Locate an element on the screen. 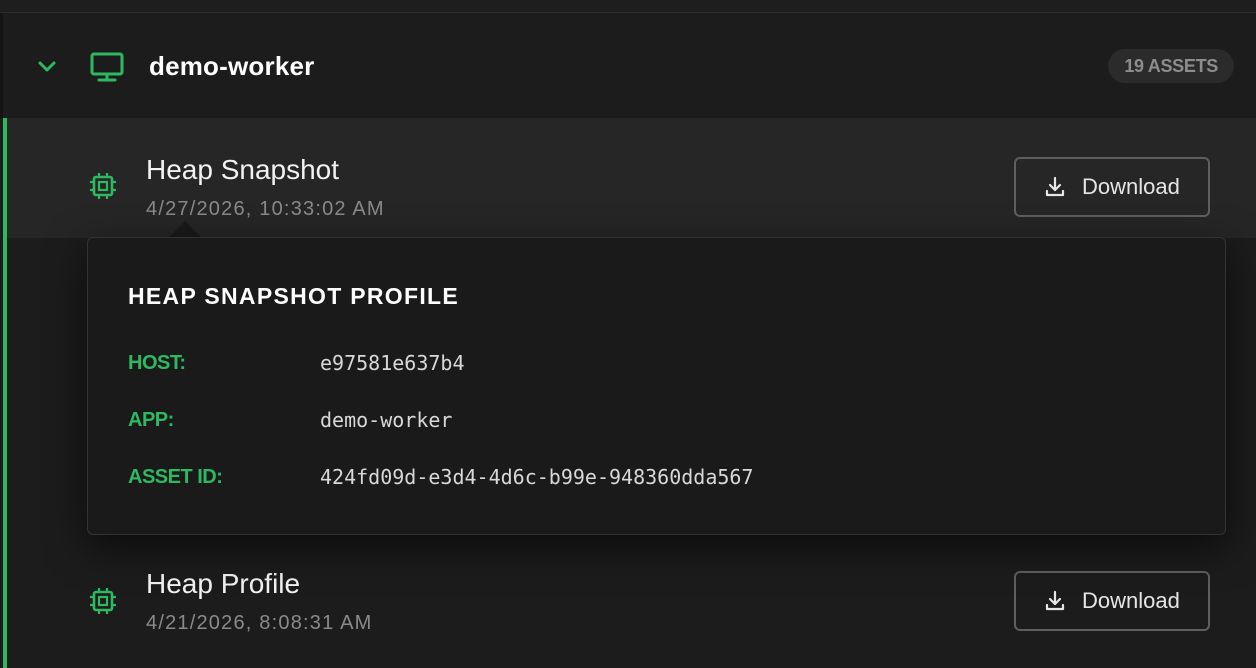 The width and height of the screenshot is (1256, 668). app-value: demo-worker is located at coordinates (386, 420).